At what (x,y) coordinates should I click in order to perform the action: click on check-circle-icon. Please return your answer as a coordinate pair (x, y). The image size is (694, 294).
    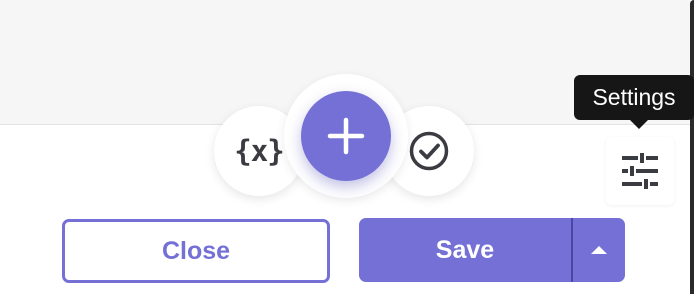
    Looking at the image, I should click on (429, 151).